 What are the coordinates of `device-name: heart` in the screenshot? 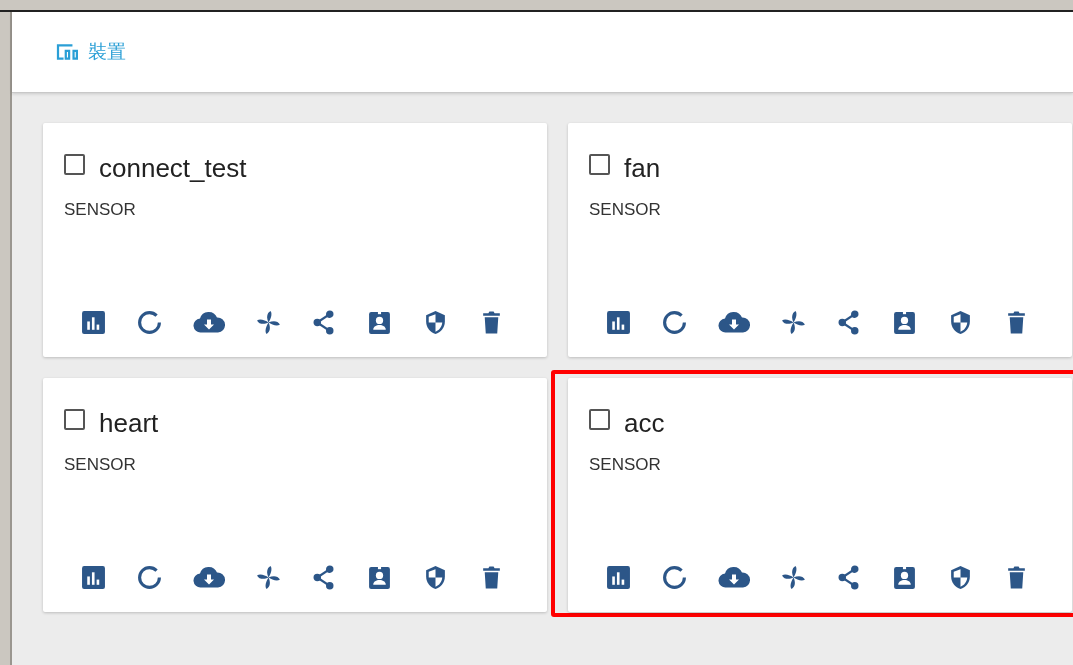 It's located at (129, 423).